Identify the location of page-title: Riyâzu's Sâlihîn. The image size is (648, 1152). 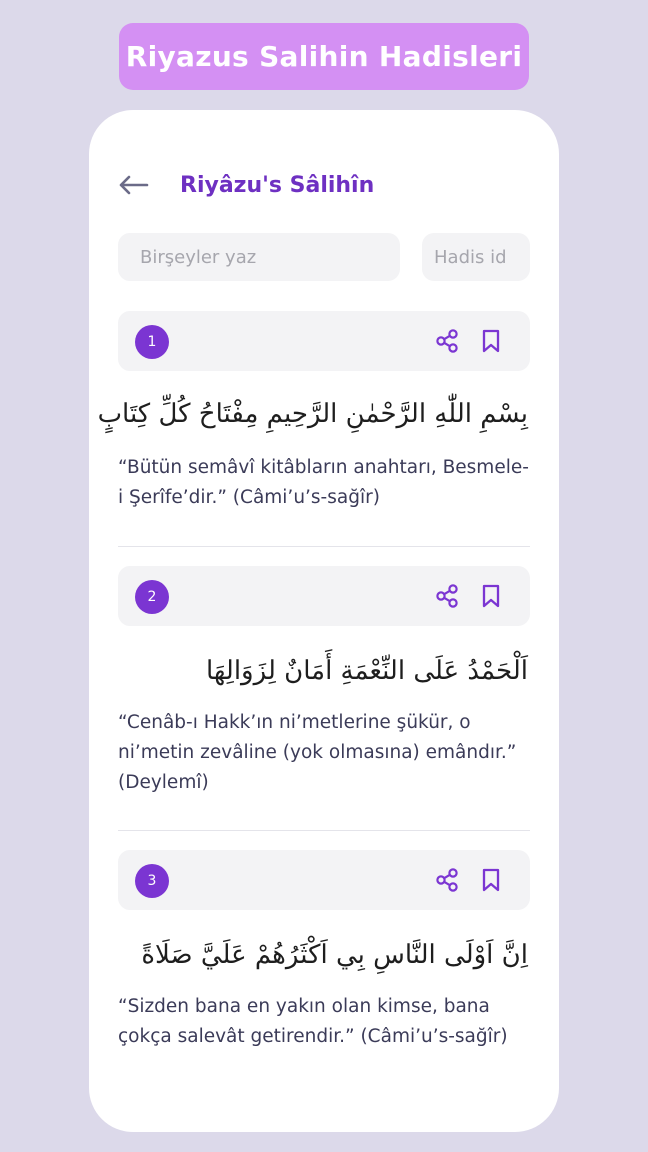
(277, 185).